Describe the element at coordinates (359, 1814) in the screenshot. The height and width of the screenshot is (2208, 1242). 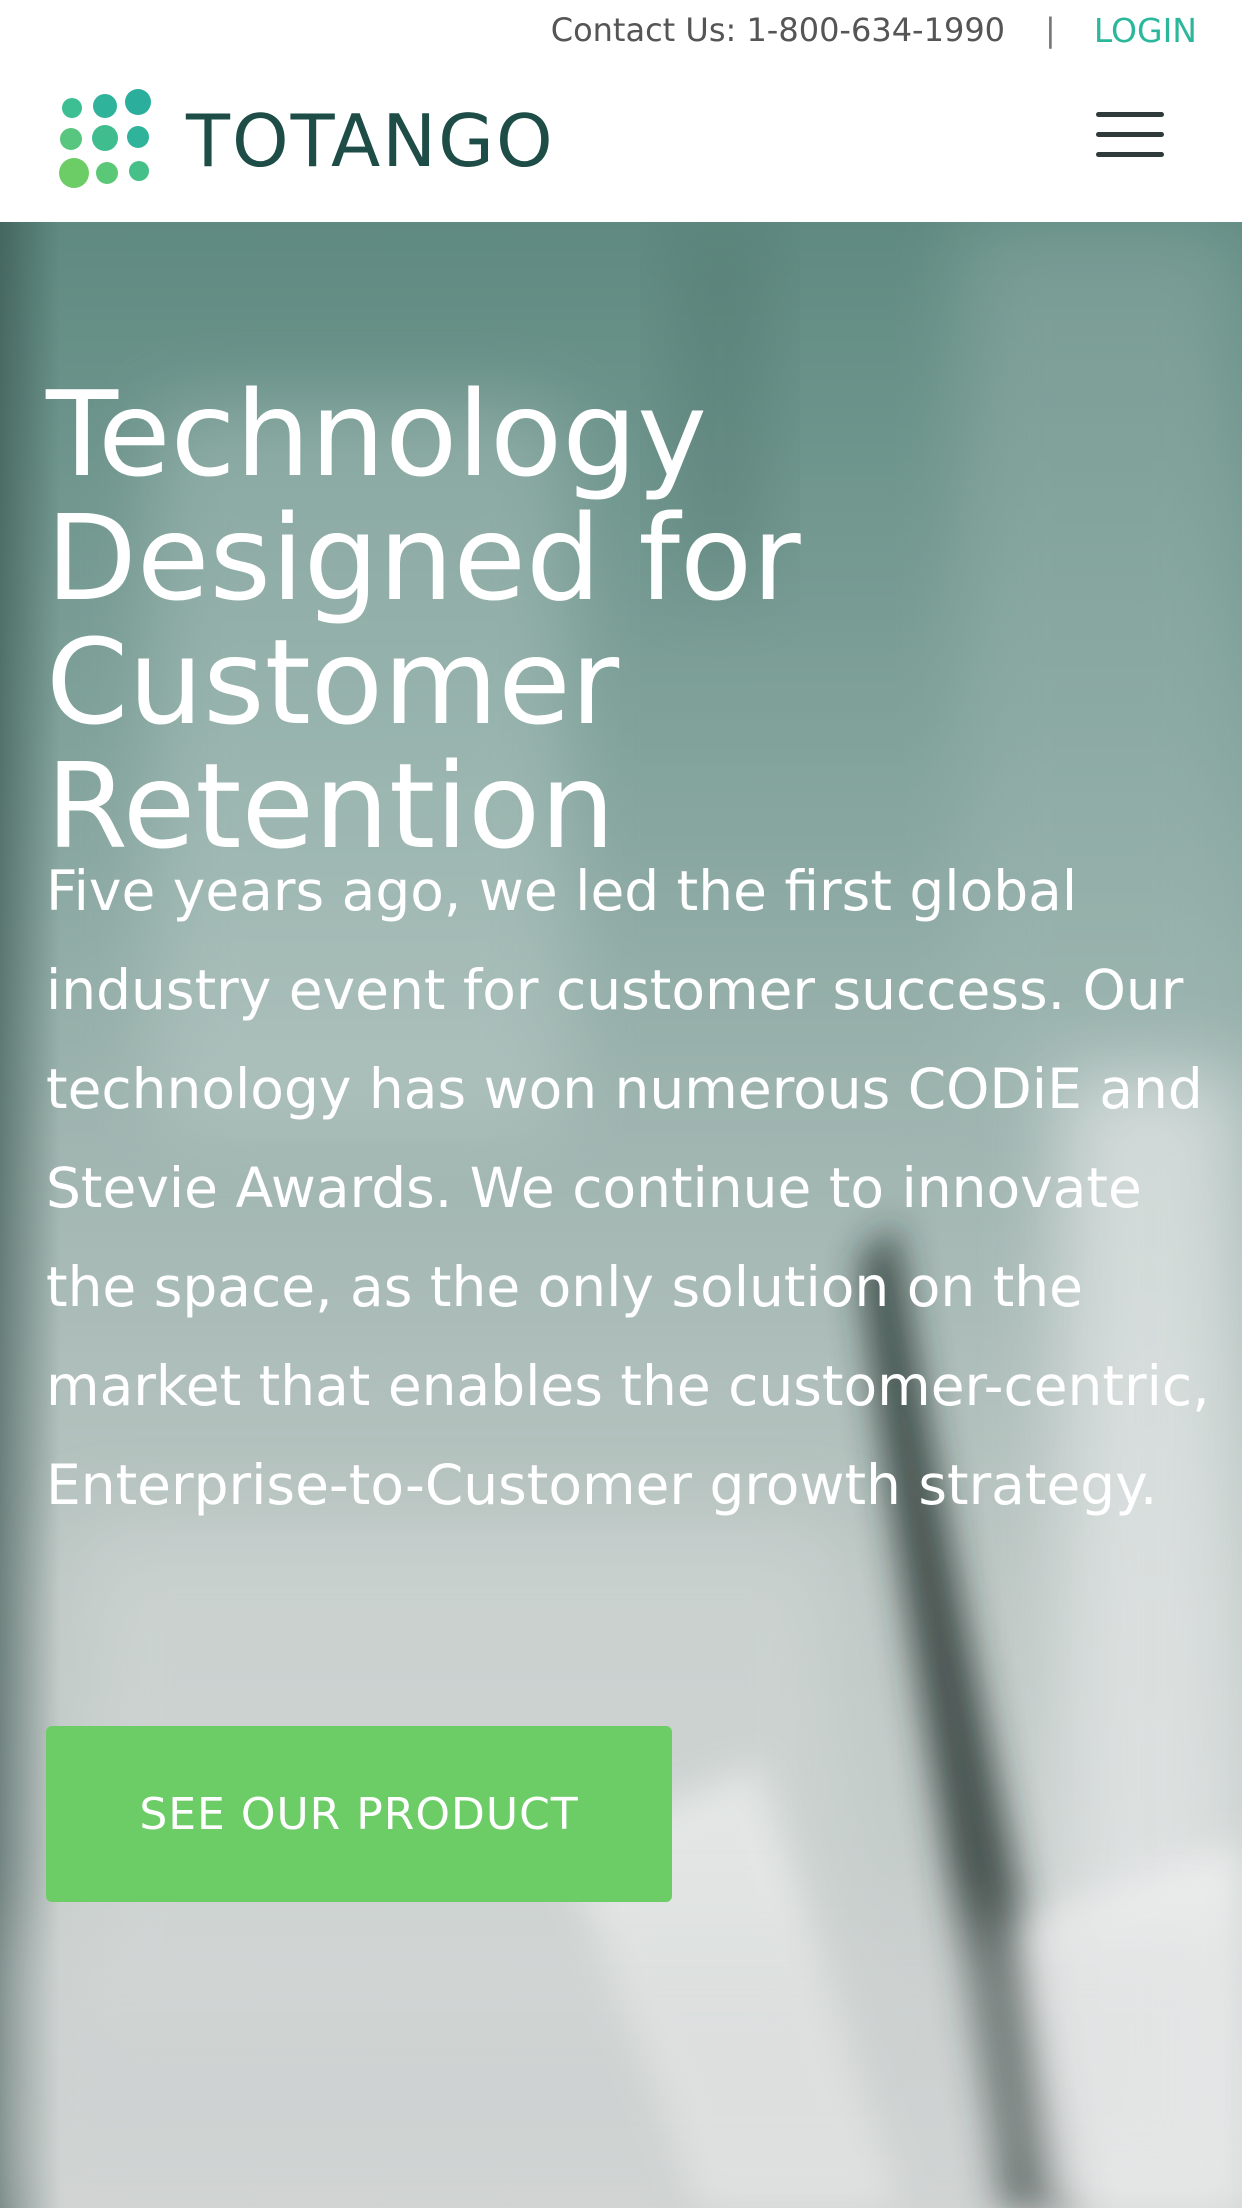
I see `see-our-product-button: SEE OUR PRODUCT` at that location.